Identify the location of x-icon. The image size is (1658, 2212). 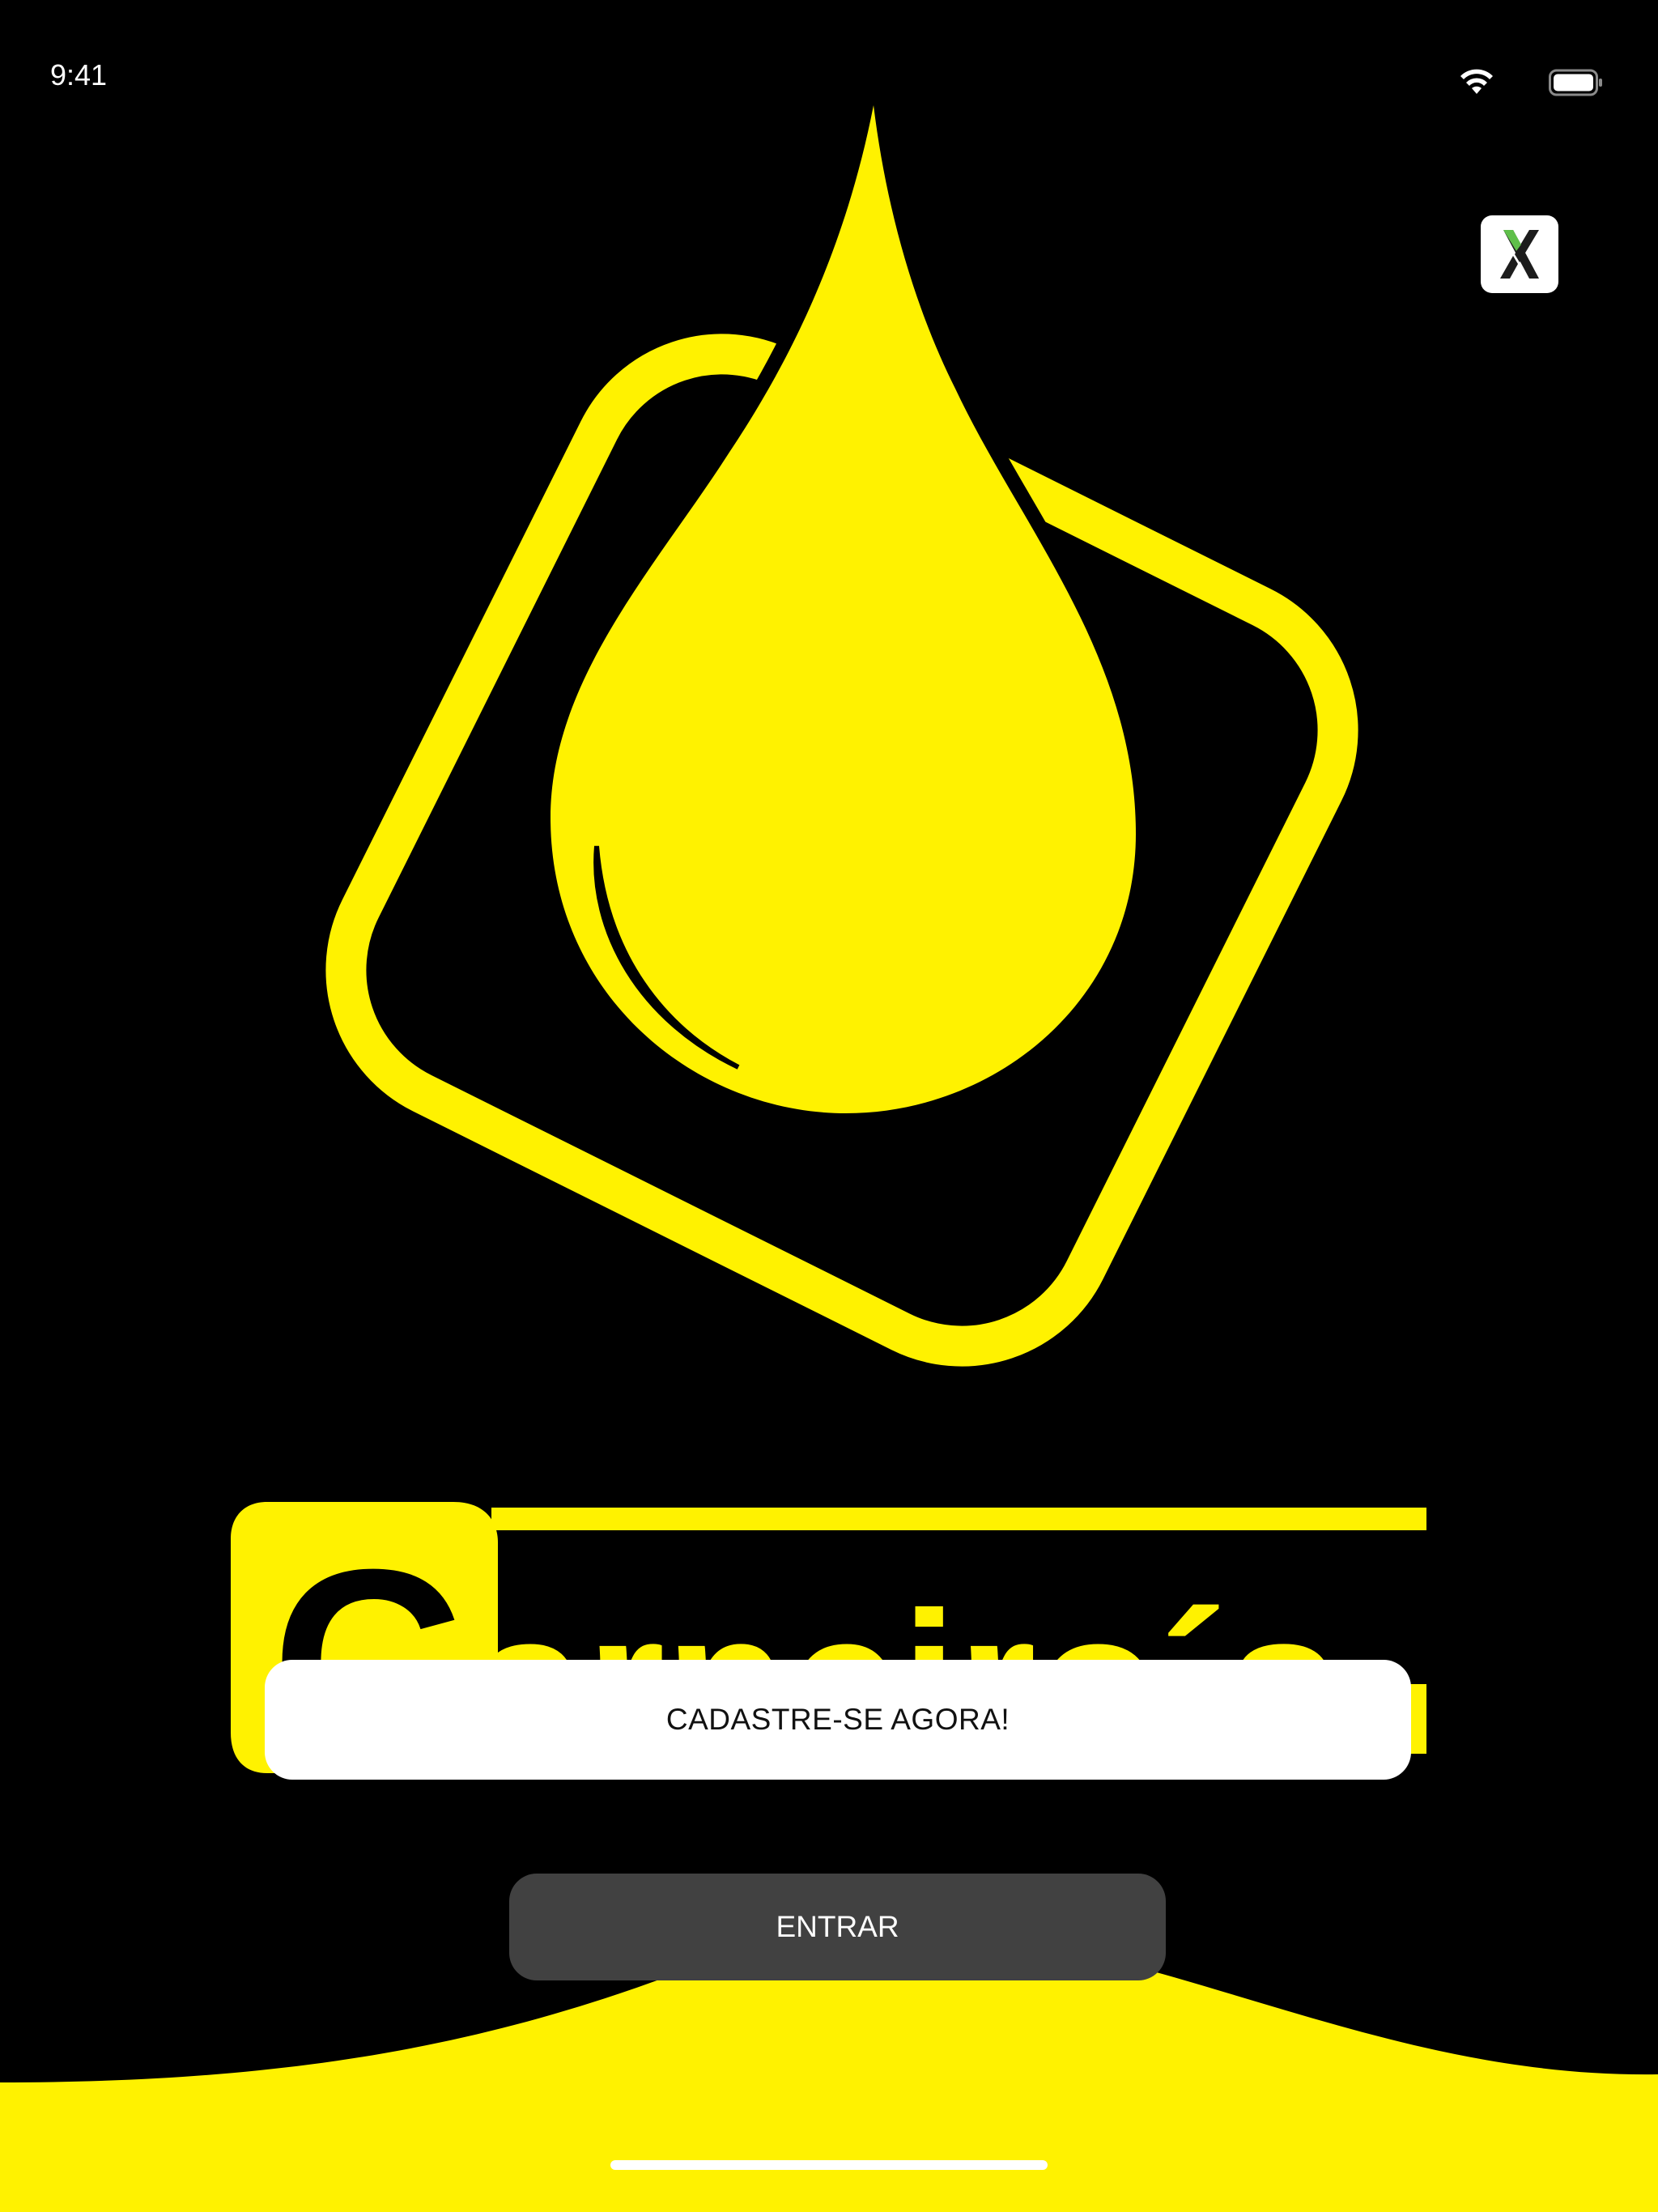
(1519, 255).